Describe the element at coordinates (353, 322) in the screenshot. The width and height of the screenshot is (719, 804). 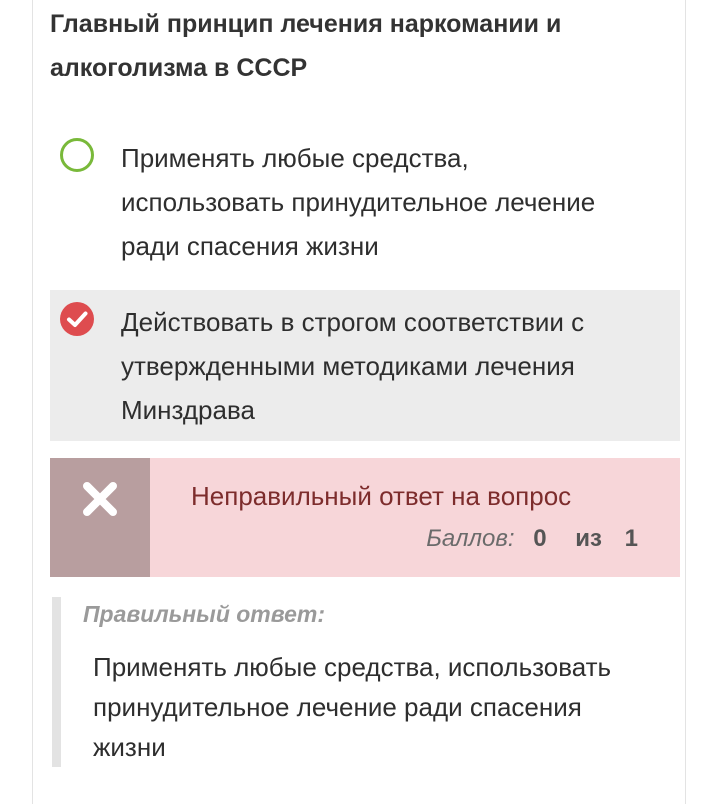
I see `answer-option-line: Действовать в строгом соответствии с` at that location.